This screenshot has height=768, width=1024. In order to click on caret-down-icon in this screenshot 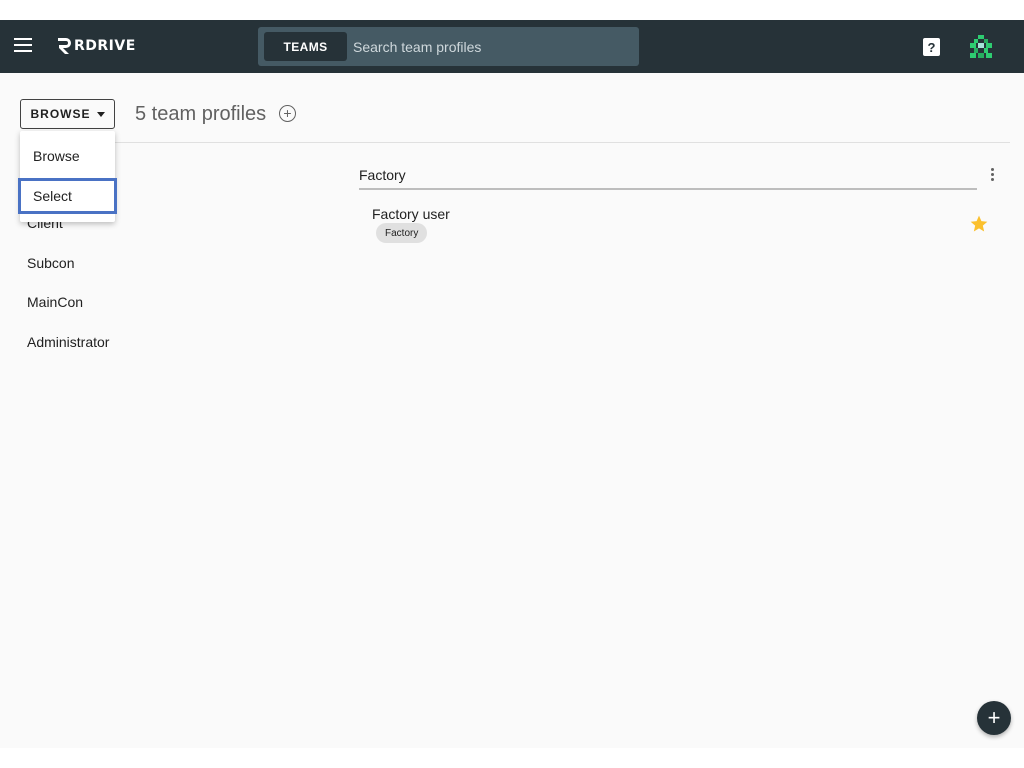, I will do `click(100, 114)`.